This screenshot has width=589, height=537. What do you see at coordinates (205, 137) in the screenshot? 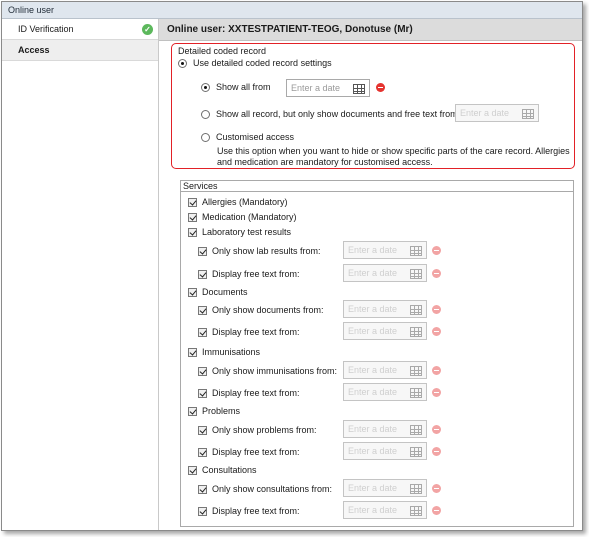
I see `customised-access-radio` at bounding box center [205, 137].